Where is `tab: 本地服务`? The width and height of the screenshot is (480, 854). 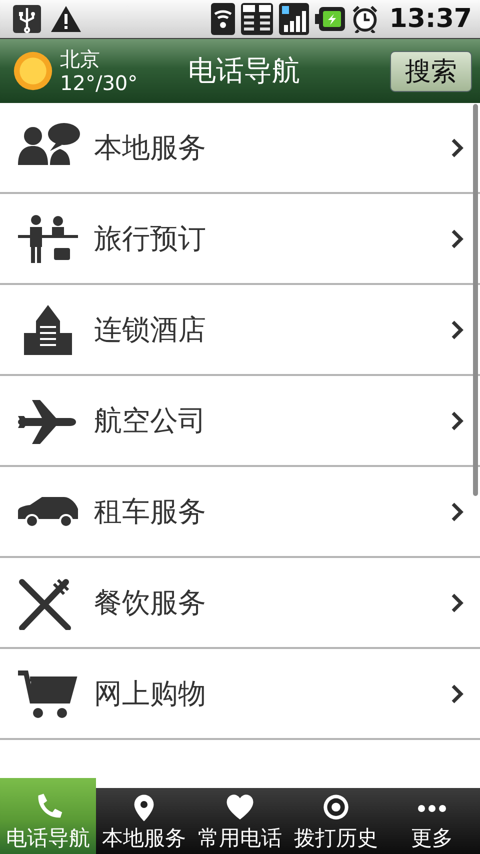 tab: 本地服务 is located at coordinates (144, 821).